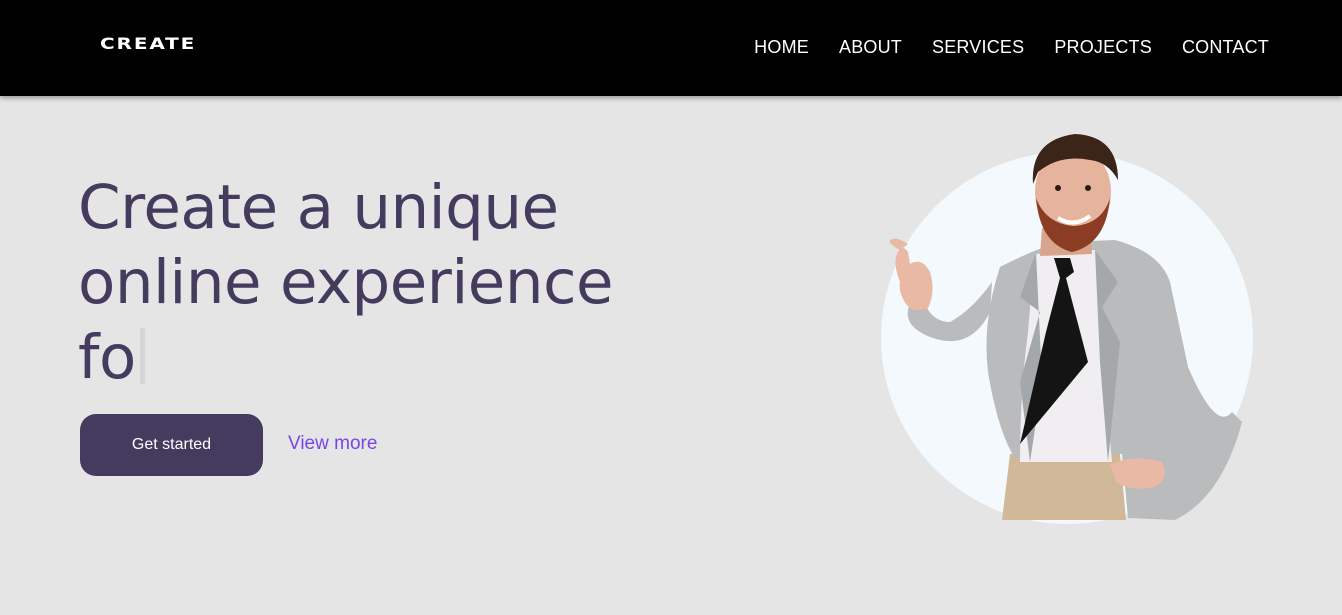  I want to click on nav-link-home: HOME, so click(781, 47).